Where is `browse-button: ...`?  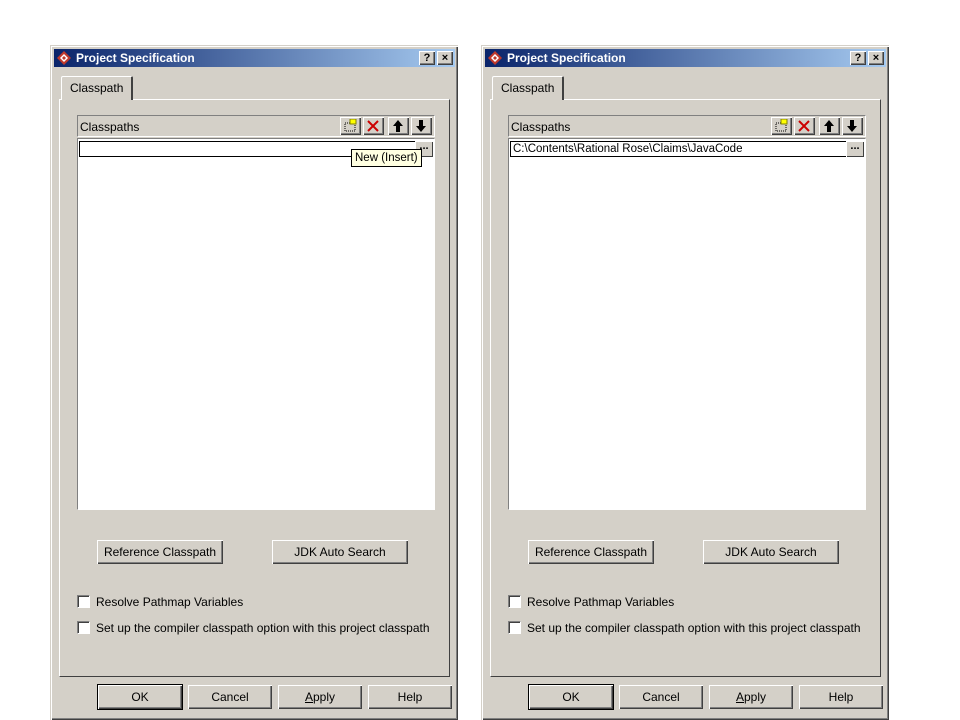
browse-button: ... is located at coordinates (855, 149).